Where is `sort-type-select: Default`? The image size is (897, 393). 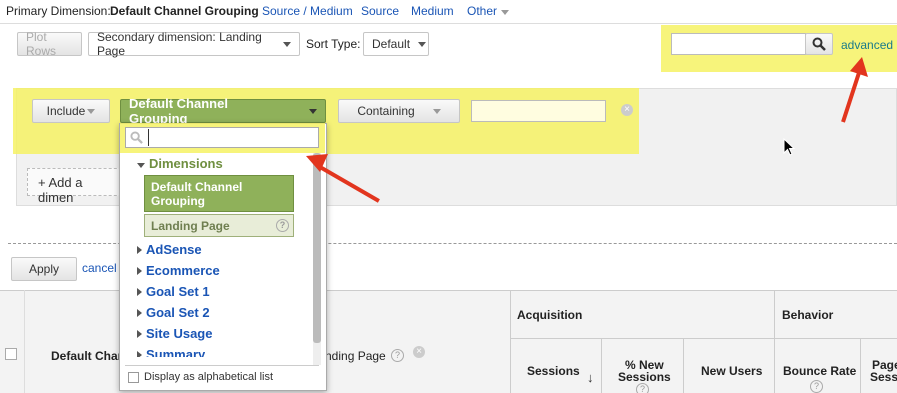
sort-type-select: Default is located at coordinates (396, 44).